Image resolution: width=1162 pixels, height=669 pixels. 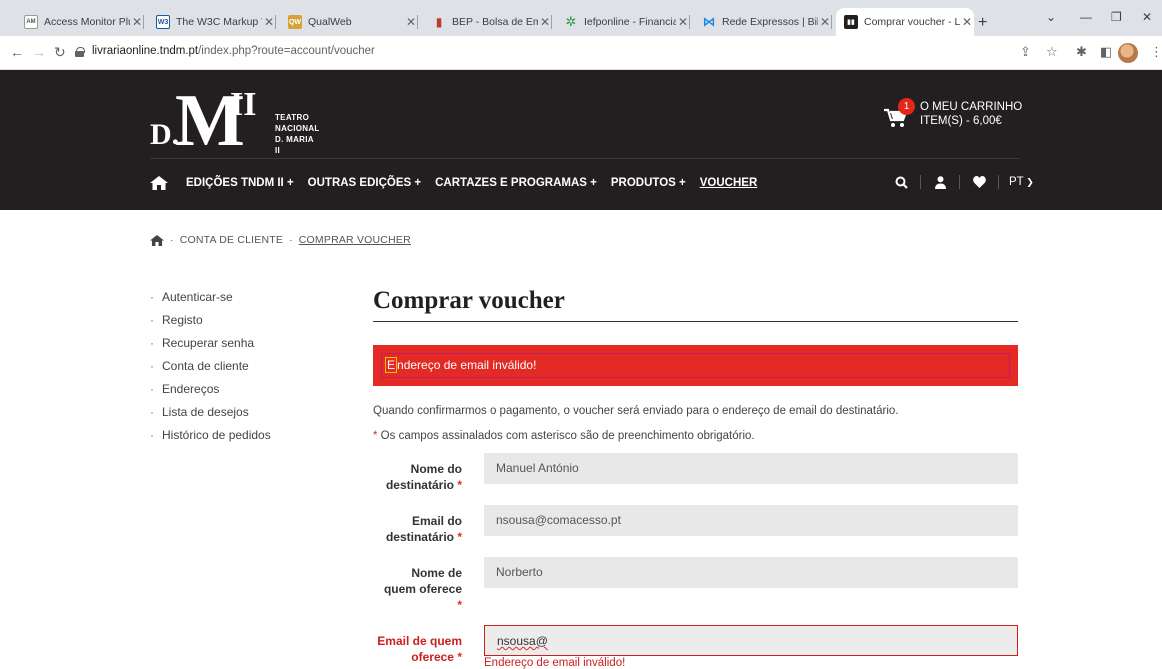 I want to click on search-icon, so click(x=901, y=182).